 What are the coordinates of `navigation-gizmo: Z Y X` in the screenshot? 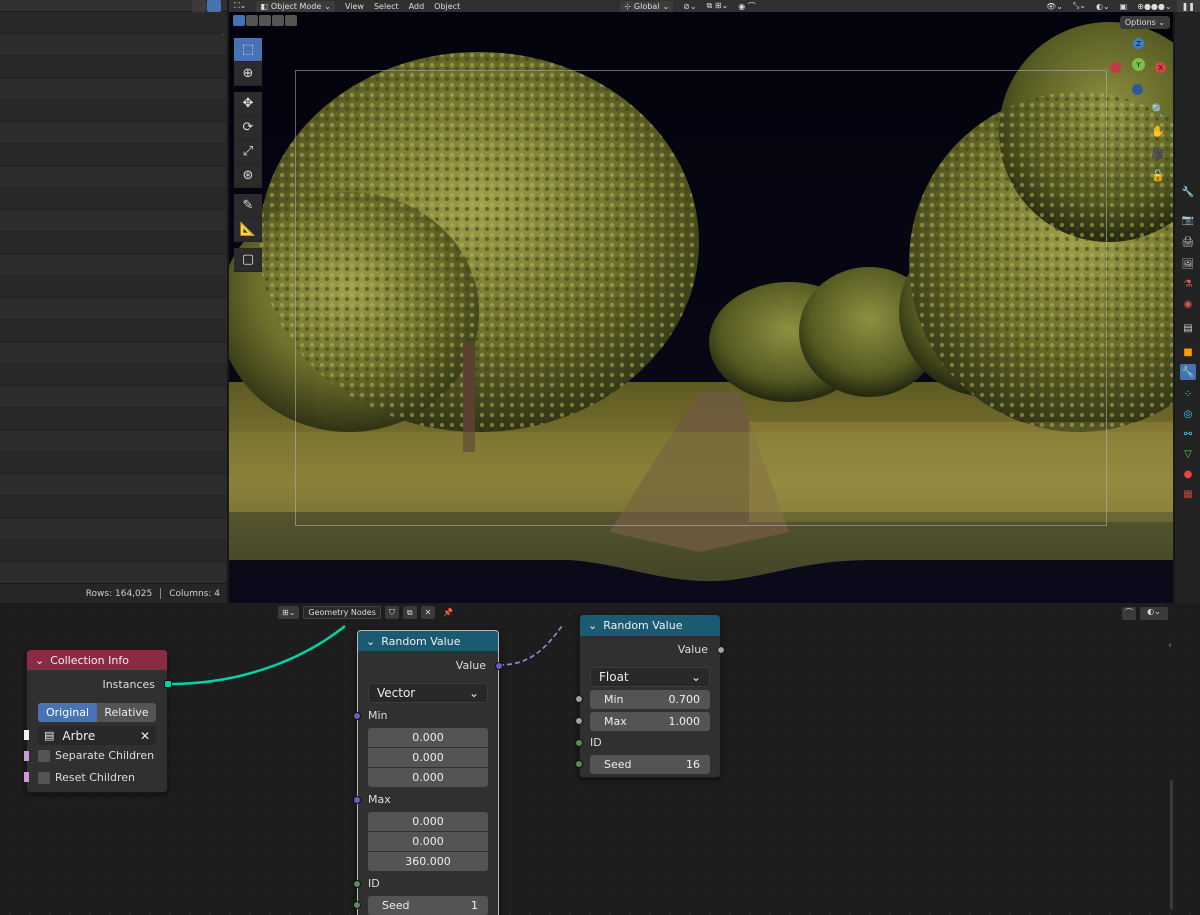 It's located at (1138, 68).